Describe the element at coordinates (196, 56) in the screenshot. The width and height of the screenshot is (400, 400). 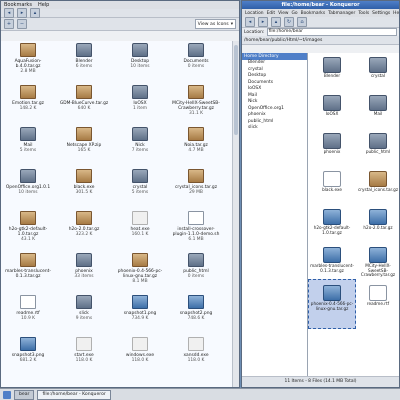
I see `file-item: Documents 0 items` at that location.